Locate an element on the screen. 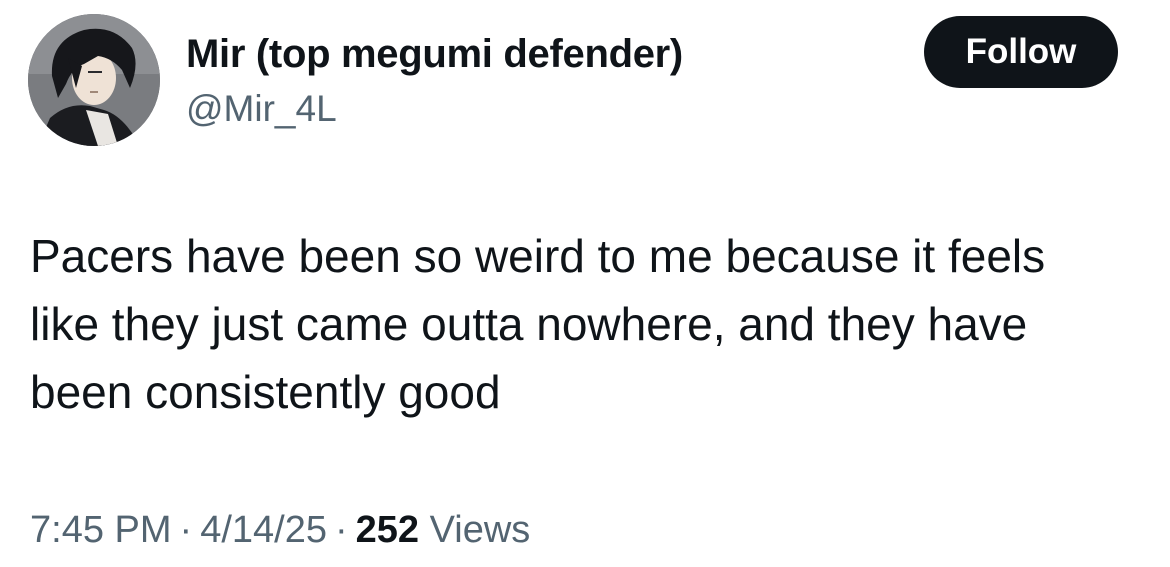 The height and width of the screenshot is (567, 1170). views-count: 252 is located at coordinates (387, 530).